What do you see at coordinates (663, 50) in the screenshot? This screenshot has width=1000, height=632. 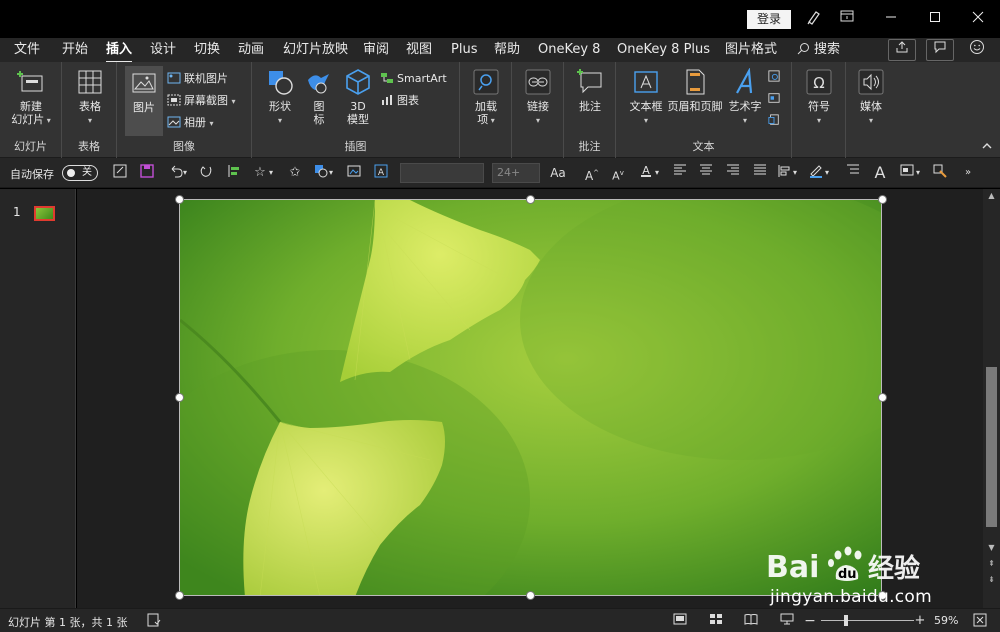 I see `tab-onekey8-plus: OneKey 8 Plus` at bounding box center [663, 50].